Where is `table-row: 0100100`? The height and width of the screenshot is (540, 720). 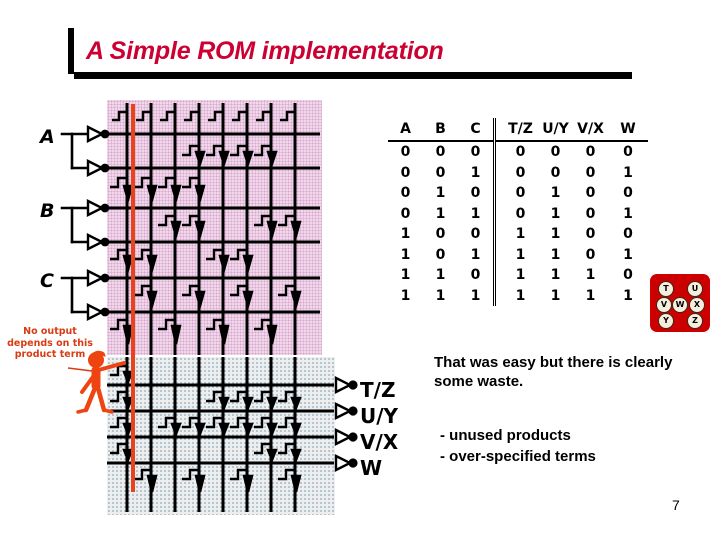
table-row: 0100100 is located at coordinates (518, 193).